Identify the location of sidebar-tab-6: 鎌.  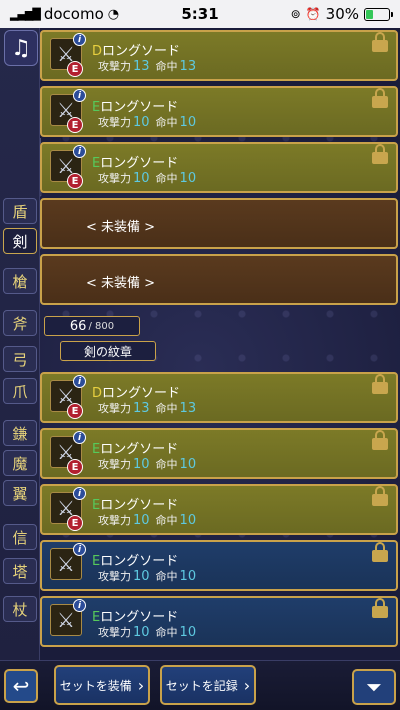
(20, 433).